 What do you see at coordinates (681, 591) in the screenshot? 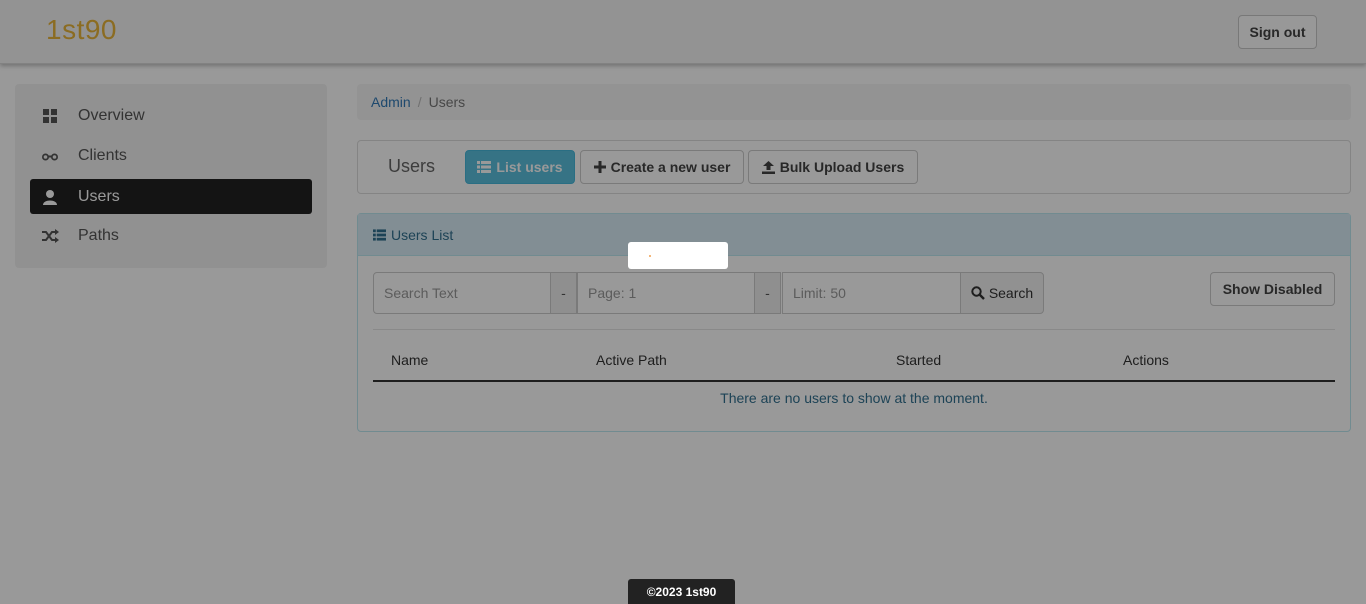
I see `footer-copyright: ©2023 1st90` at bounding box center [681, 591].